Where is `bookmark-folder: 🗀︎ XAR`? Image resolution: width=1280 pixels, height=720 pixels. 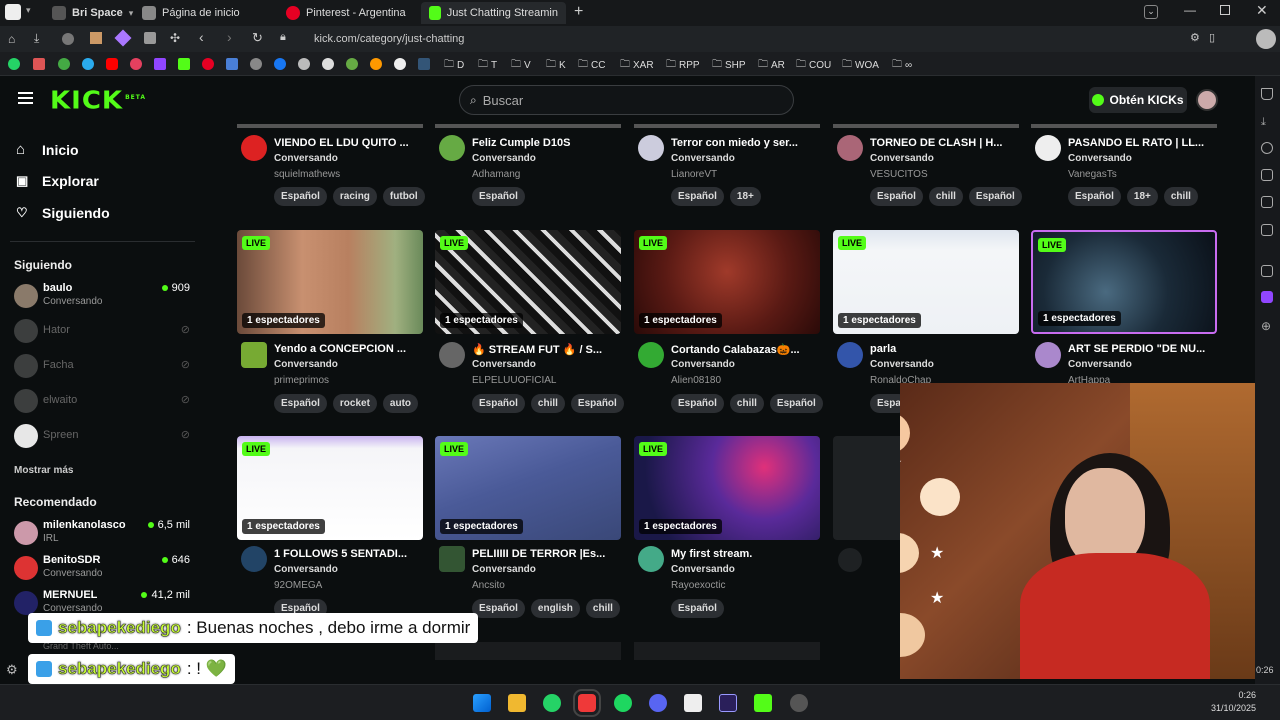 bookmark-folder: 🗀︎ XAR is located at coordinates (637, 65).